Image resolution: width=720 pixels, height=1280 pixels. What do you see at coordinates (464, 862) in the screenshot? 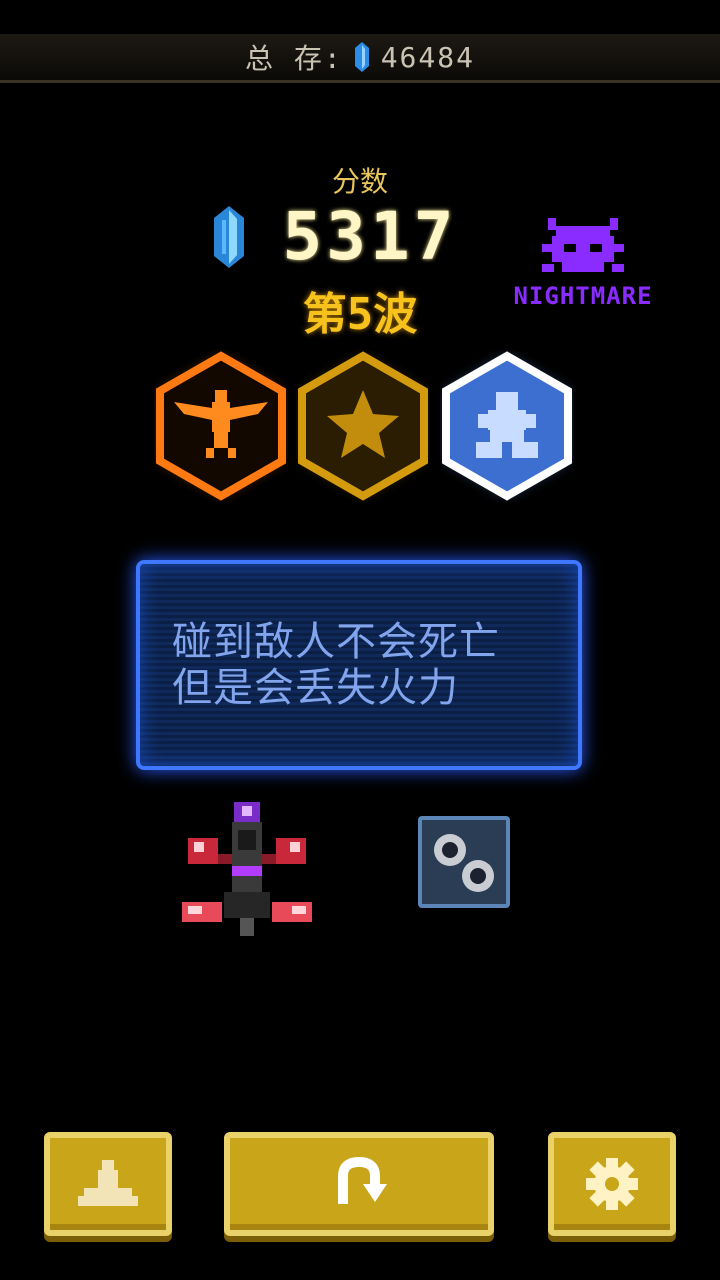
I see `twin-orb-powerup-icon` at bounding box center [464, 862].